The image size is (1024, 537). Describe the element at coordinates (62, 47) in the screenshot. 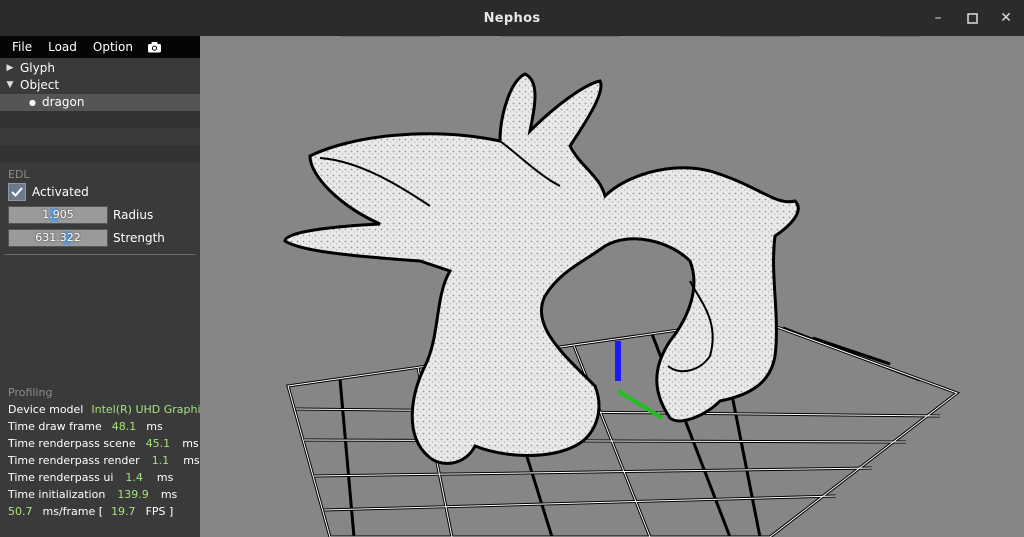

I see `menu-load: Load` at that location.